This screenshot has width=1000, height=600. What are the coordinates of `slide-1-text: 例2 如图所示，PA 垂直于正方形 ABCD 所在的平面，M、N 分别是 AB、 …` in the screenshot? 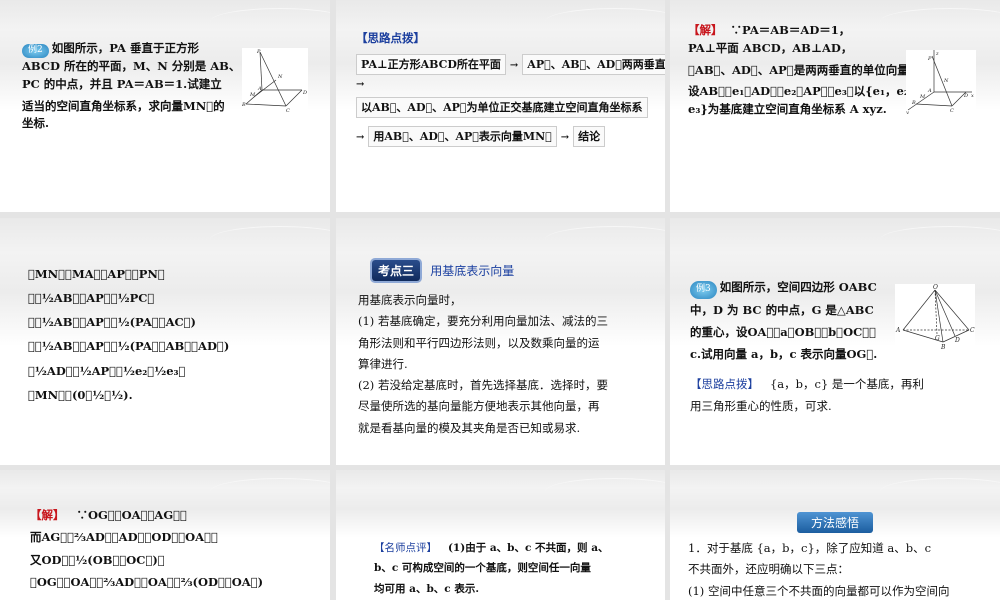 It's located at (132, 86).